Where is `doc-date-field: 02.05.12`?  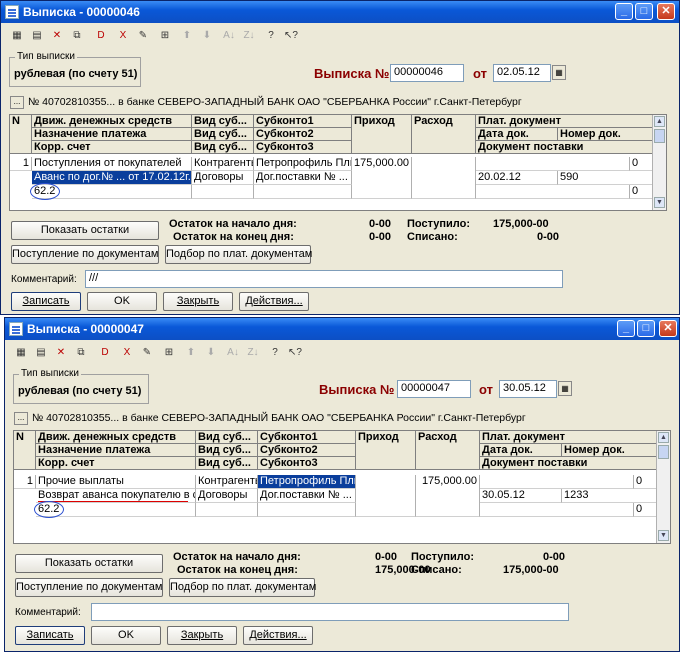
doc-date-field: 02.05.12 is located at coordinates (522, 73).